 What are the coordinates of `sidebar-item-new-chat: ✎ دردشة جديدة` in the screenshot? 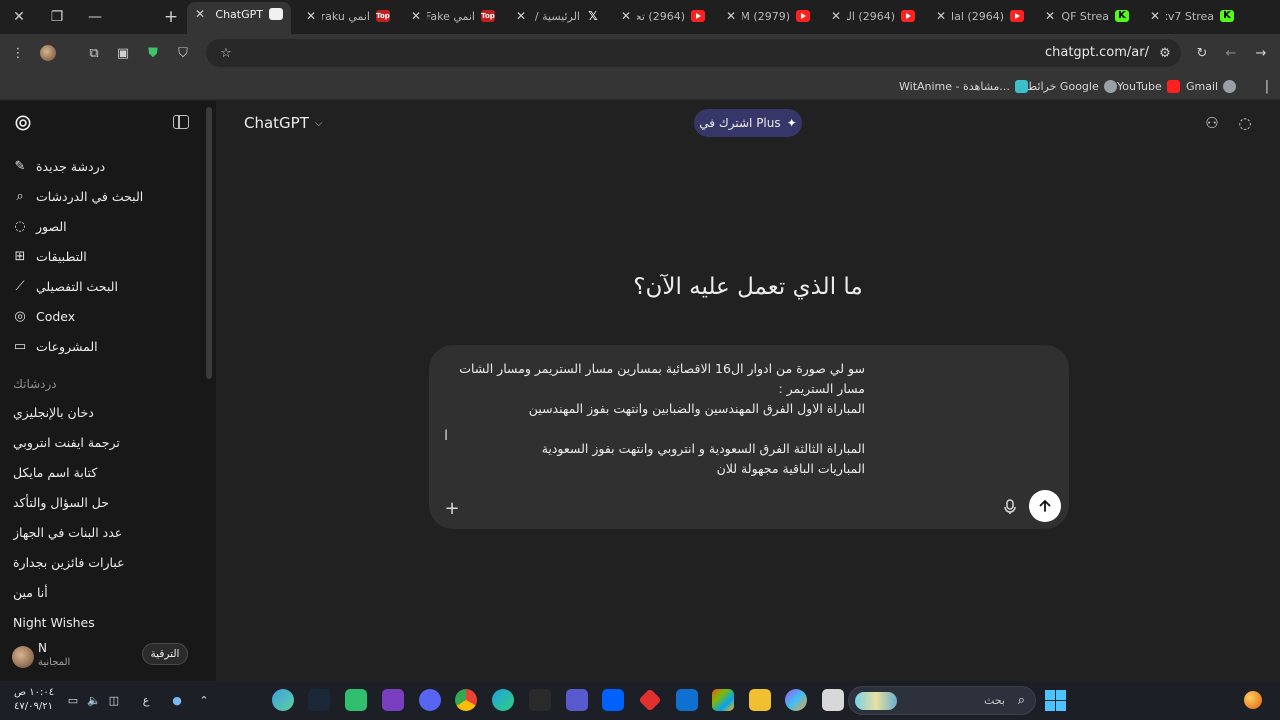 It's located at (107, 166).